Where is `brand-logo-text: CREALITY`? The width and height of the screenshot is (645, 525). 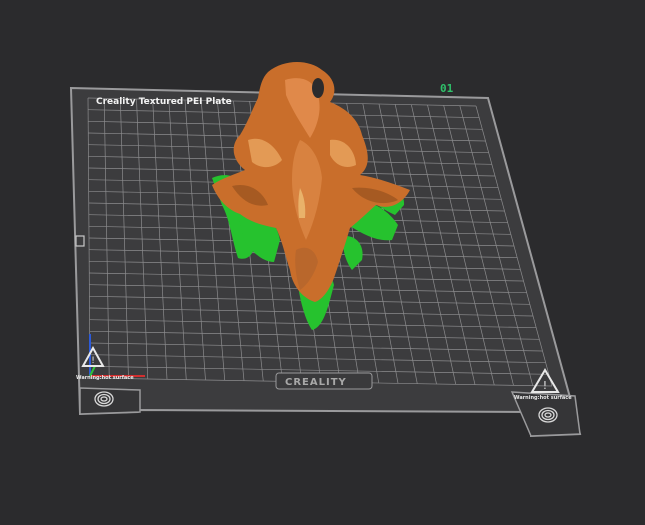
brand-logo-text: CREALITY is located at coordinates (316, 382).